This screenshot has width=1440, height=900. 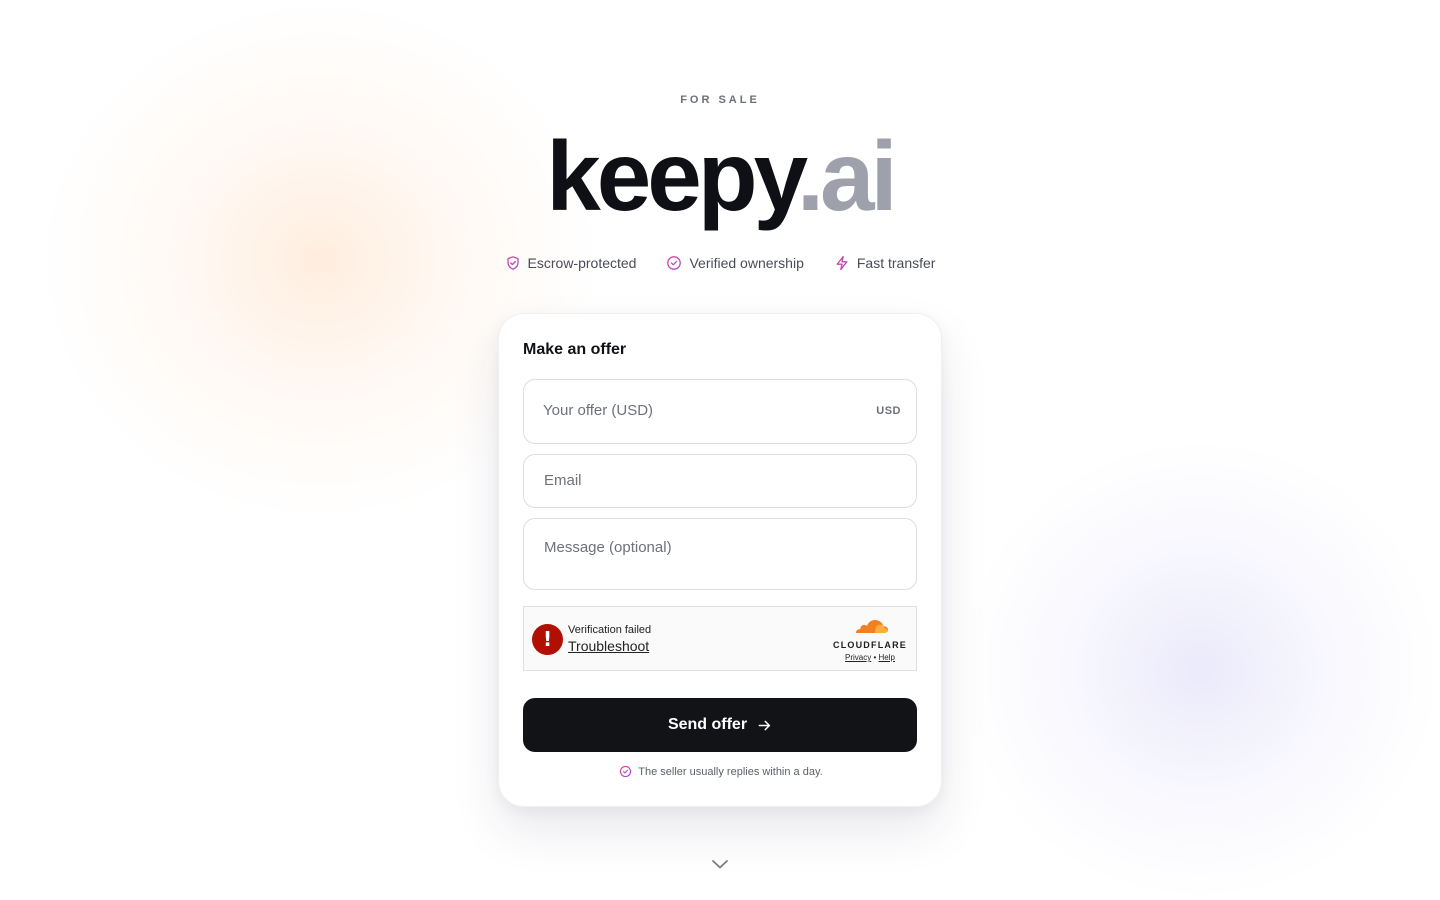 What do you see at coordinates (887, 657) in the screenshot?
I see `help-link: Help` at bounding box center [887, 657].